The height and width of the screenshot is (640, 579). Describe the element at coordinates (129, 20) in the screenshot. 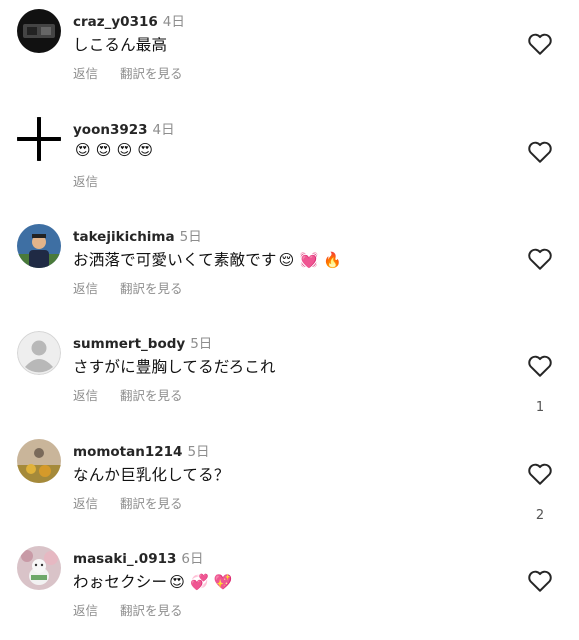

I see `comment-author: craz_y0316 4日` at that location.